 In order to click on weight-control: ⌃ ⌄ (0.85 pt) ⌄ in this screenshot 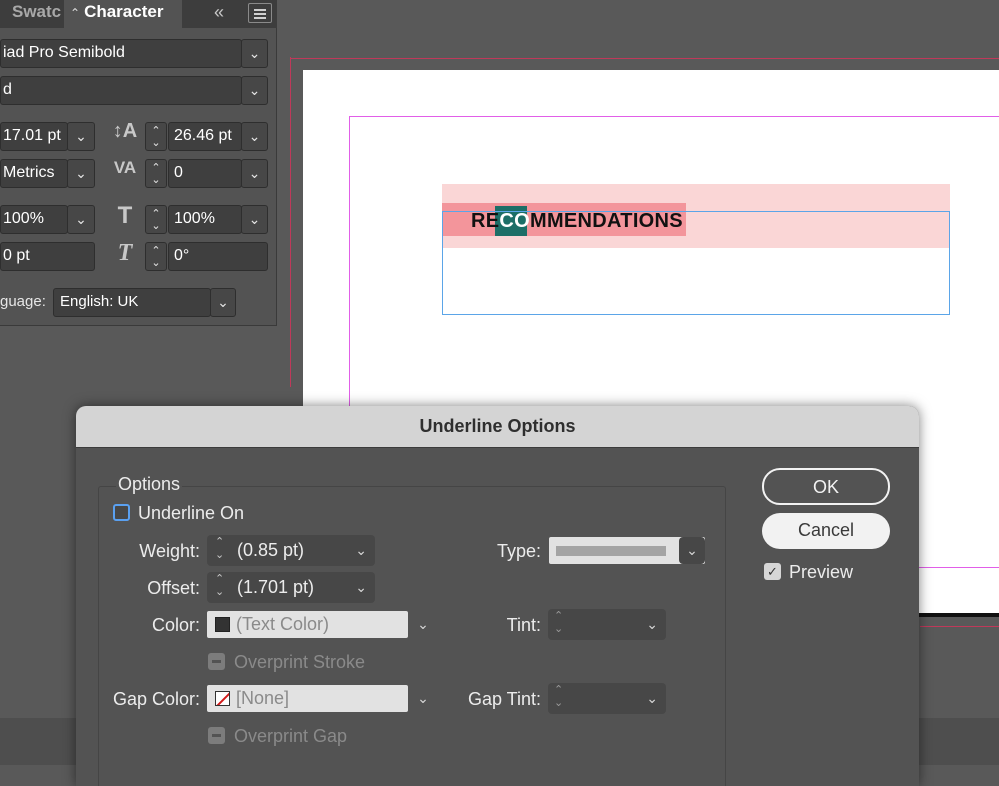, I will do `click(291, 550)`.